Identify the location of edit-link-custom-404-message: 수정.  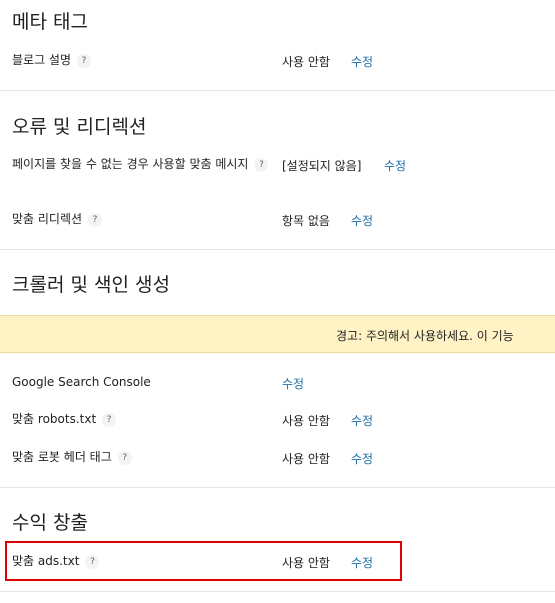
(395, 165).